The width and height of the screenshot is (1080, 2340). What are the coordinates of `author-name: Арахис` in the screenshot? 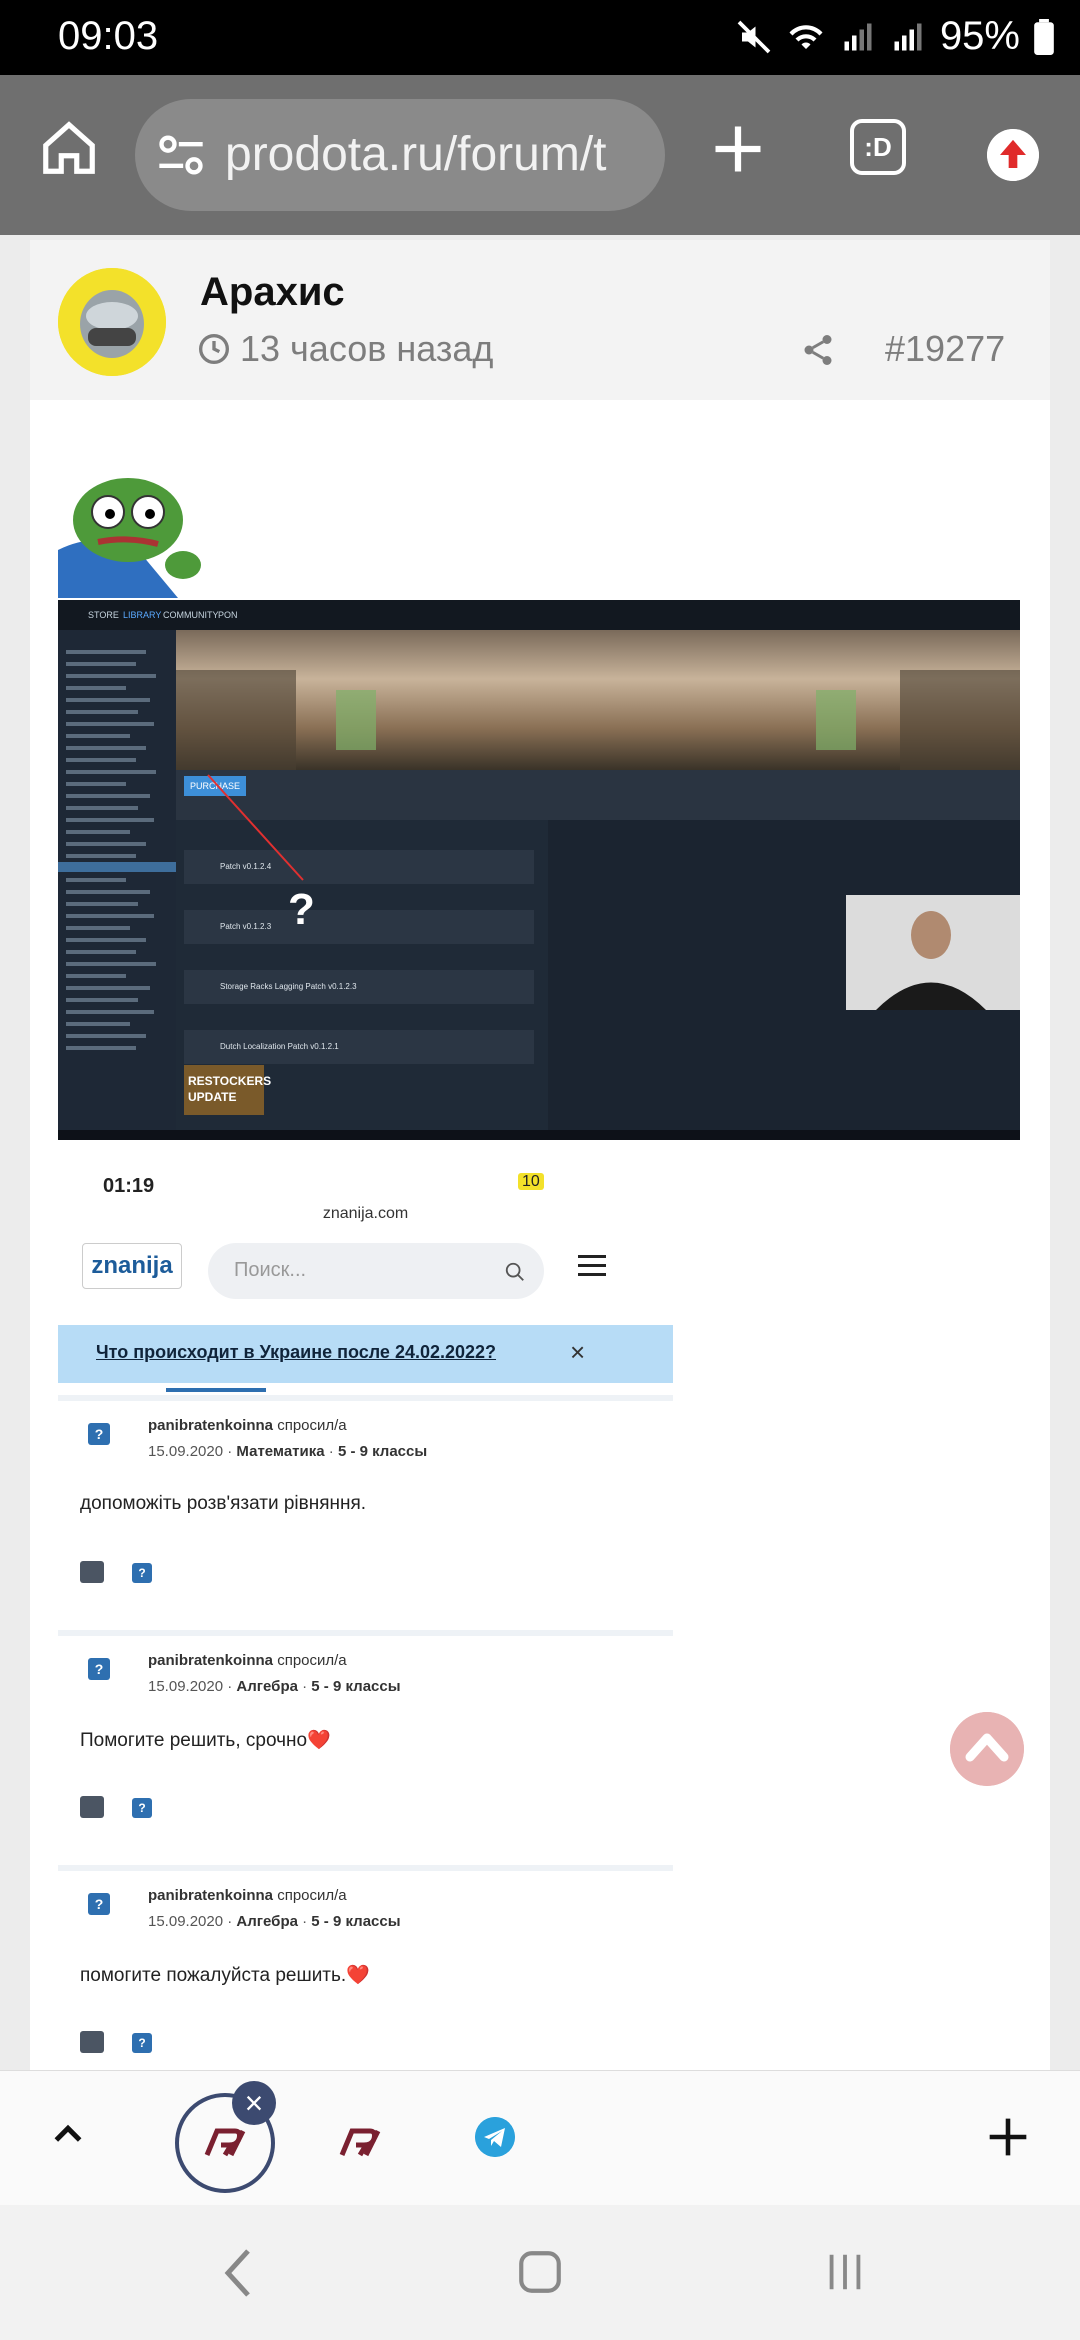 It's located at (272, 292).